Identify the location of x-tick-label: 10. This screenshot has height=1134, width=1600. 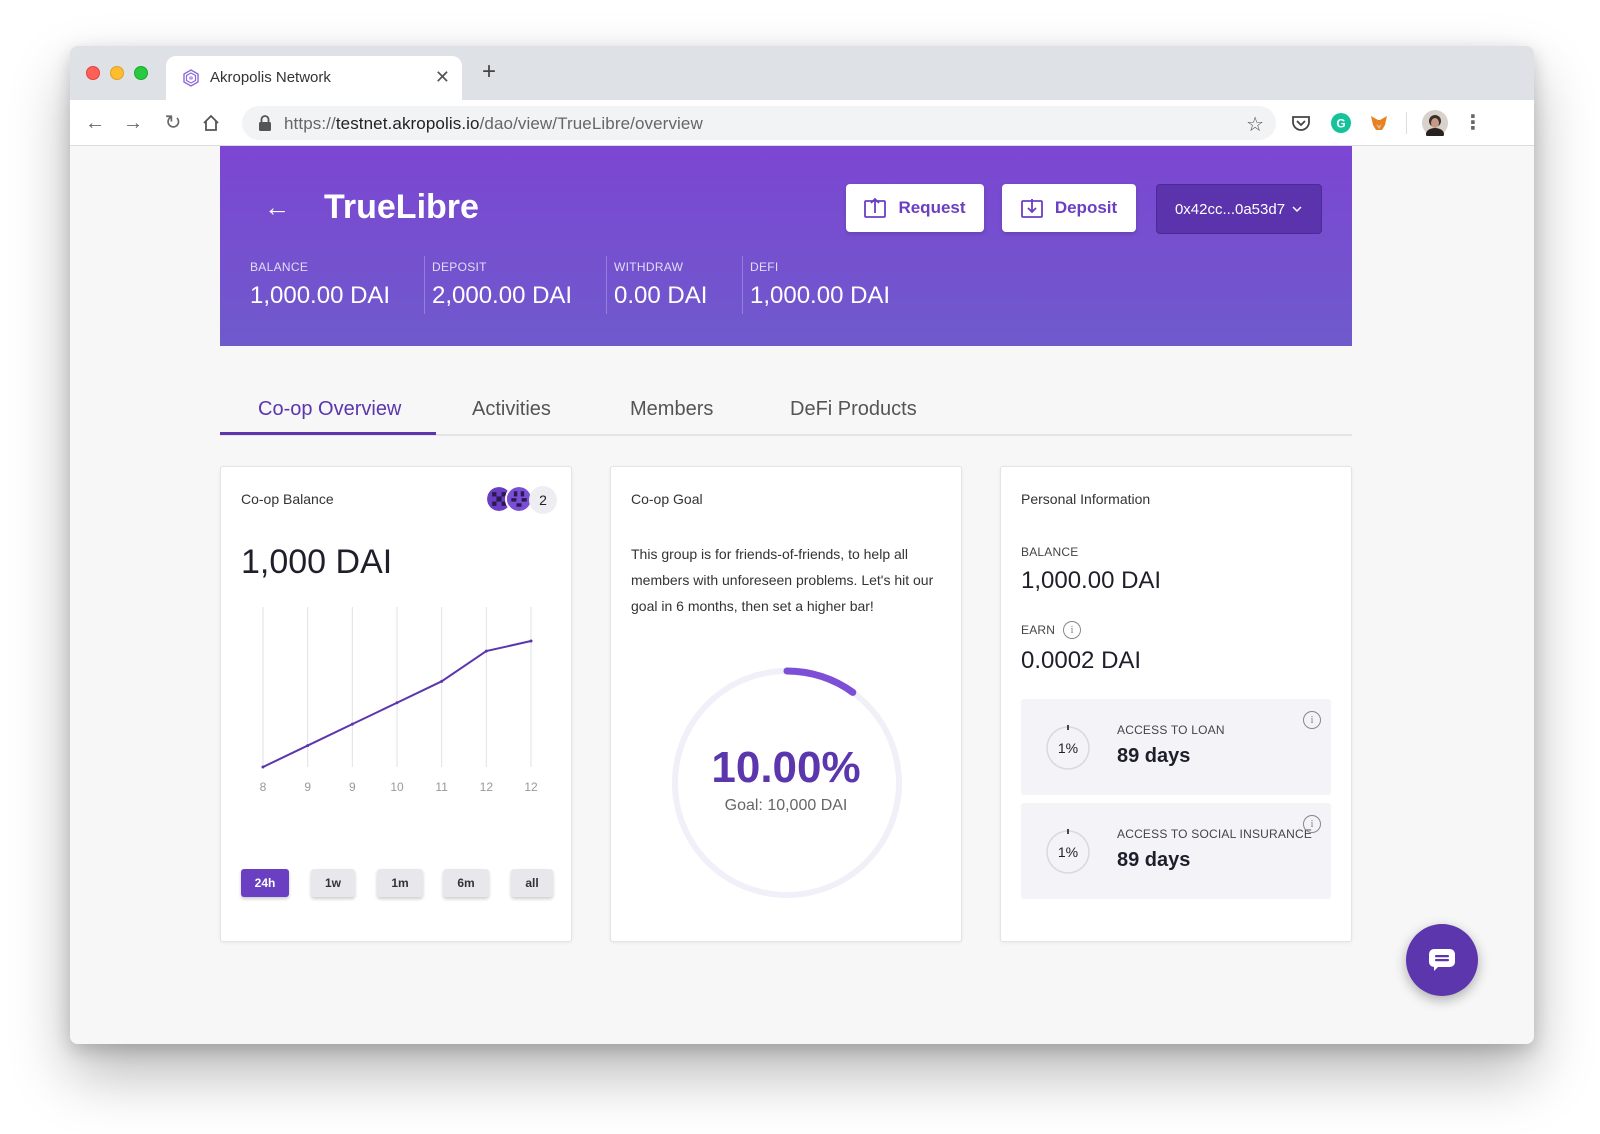
(397, 787).